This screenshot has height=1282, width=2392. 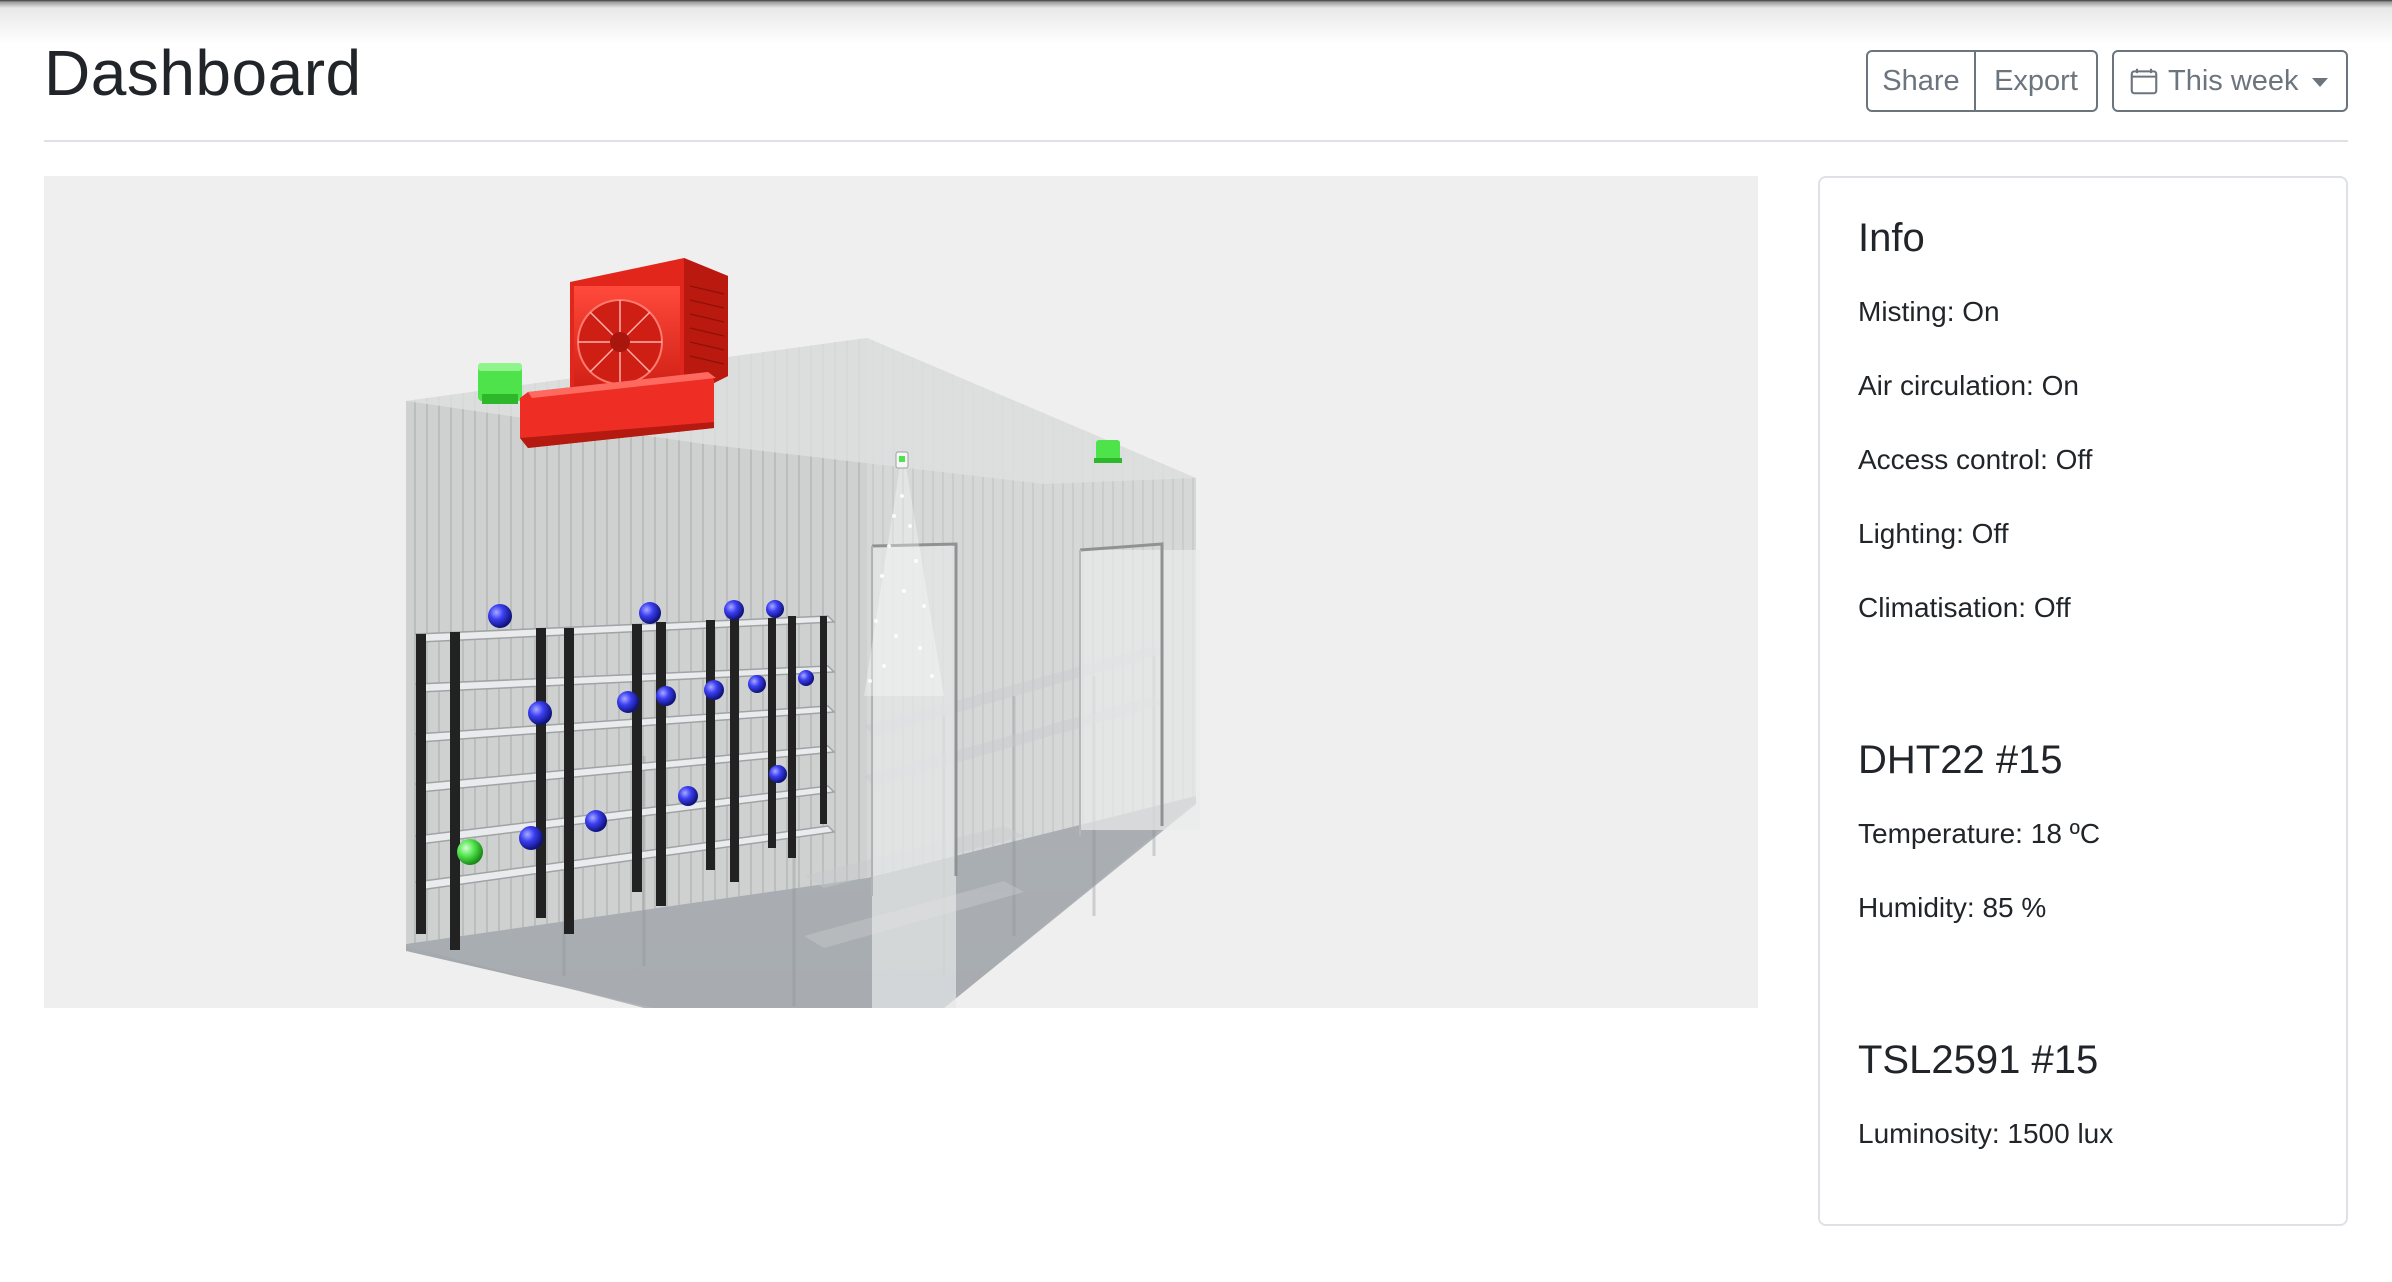 What do you see at coordinates (1933, 533) in the screenshot?
I see `status-lighting: Lighting: Off` at bounding box center [1933, 533].